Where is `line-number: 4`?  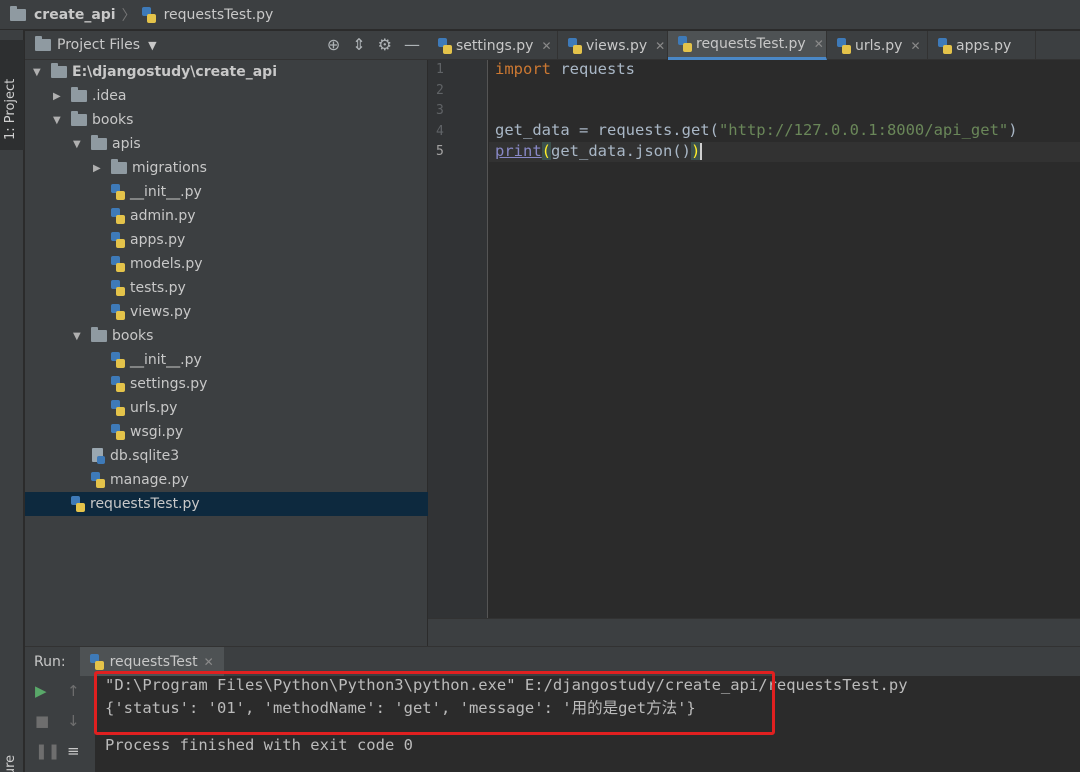 line-number: 4 is located at coordinates (440, 131).